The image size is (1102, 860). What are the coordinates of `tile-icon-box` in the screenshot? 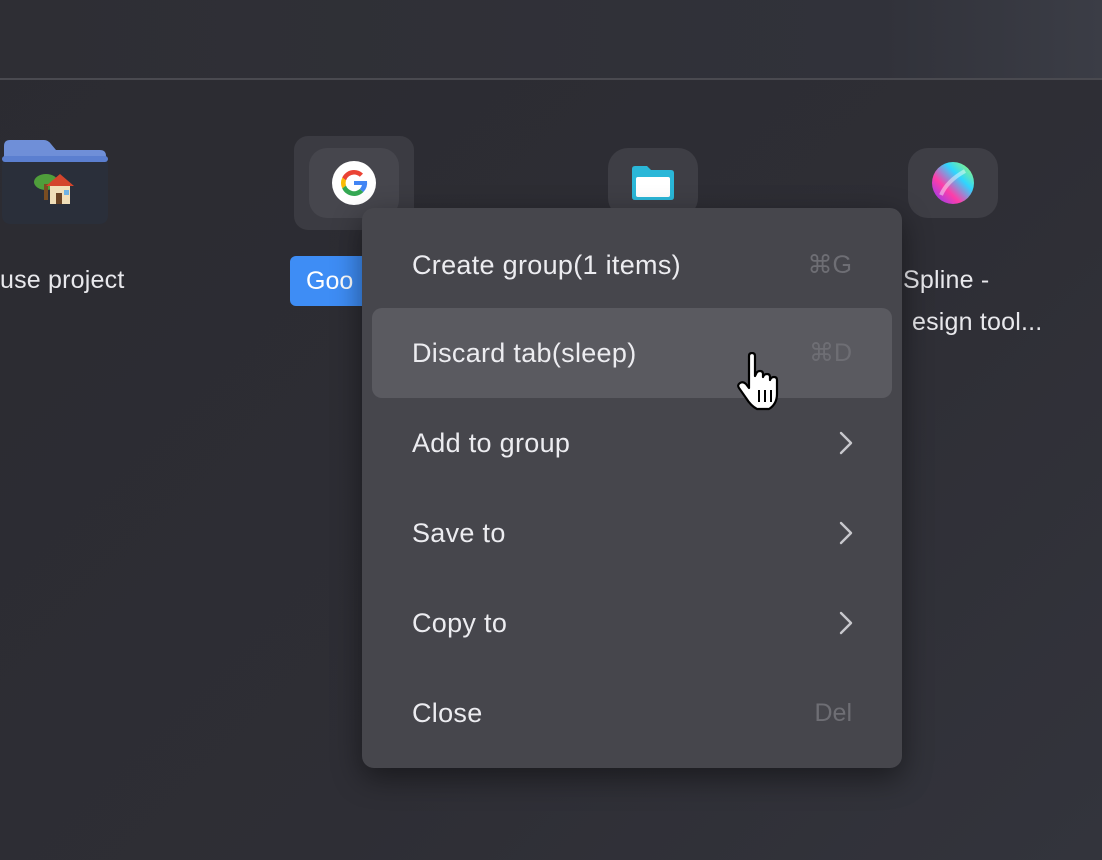 It's located at (953, 183).